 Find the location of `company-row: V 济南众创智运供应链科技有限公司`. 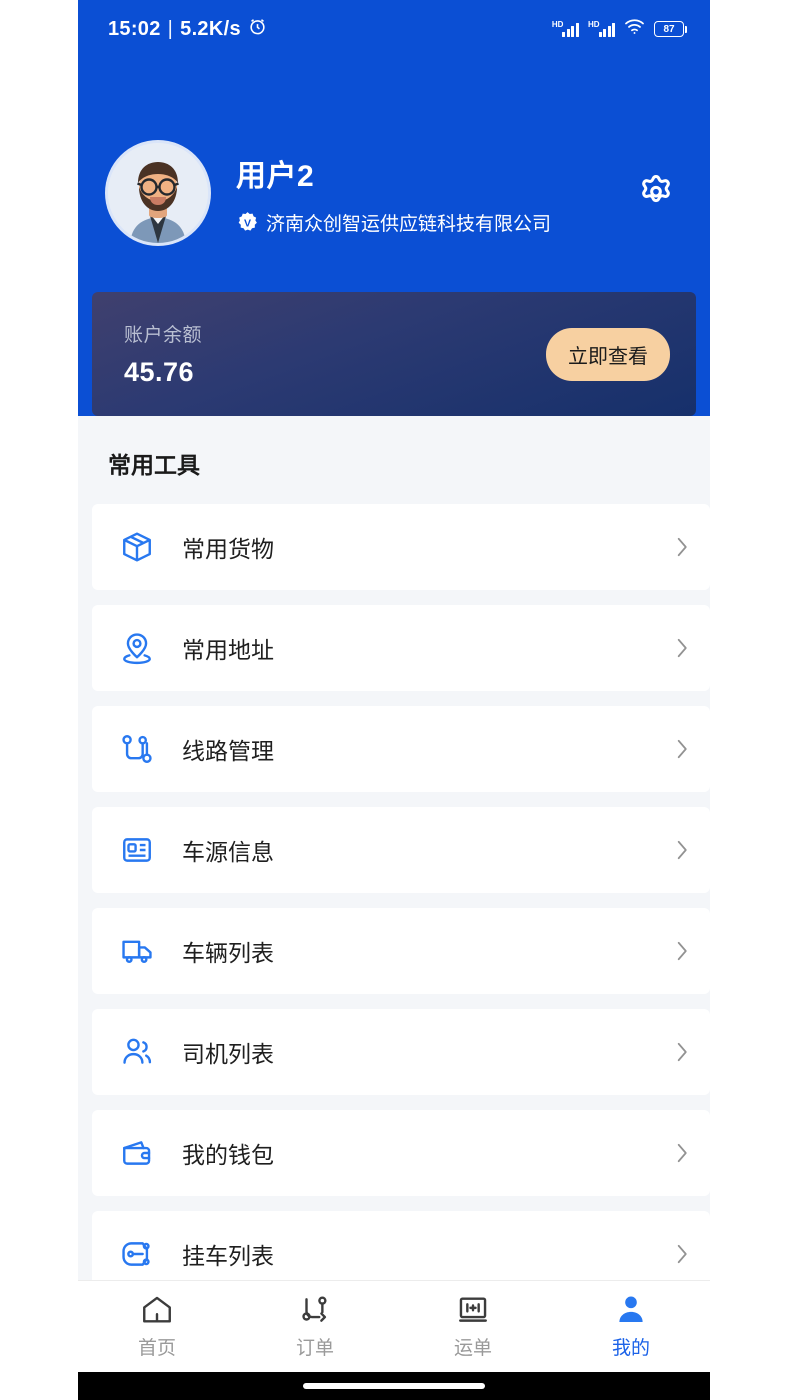

company-row: V 济南众创智运供应链科技有限公司 is located at coordinates (436, 222).